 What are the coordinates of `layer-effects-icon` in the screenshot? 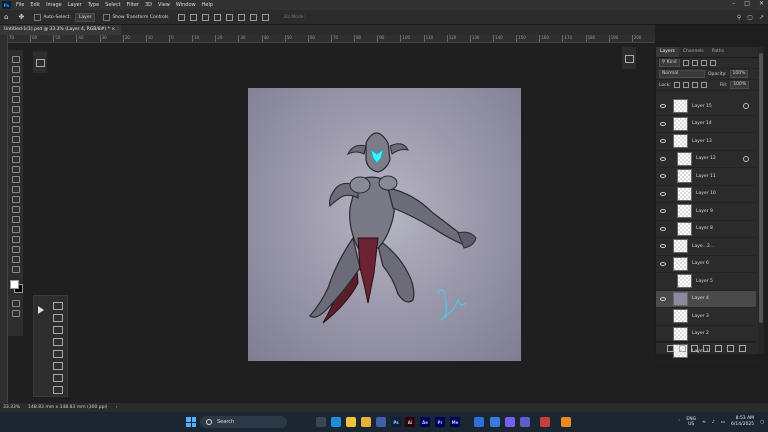 It's located at (746, 106).